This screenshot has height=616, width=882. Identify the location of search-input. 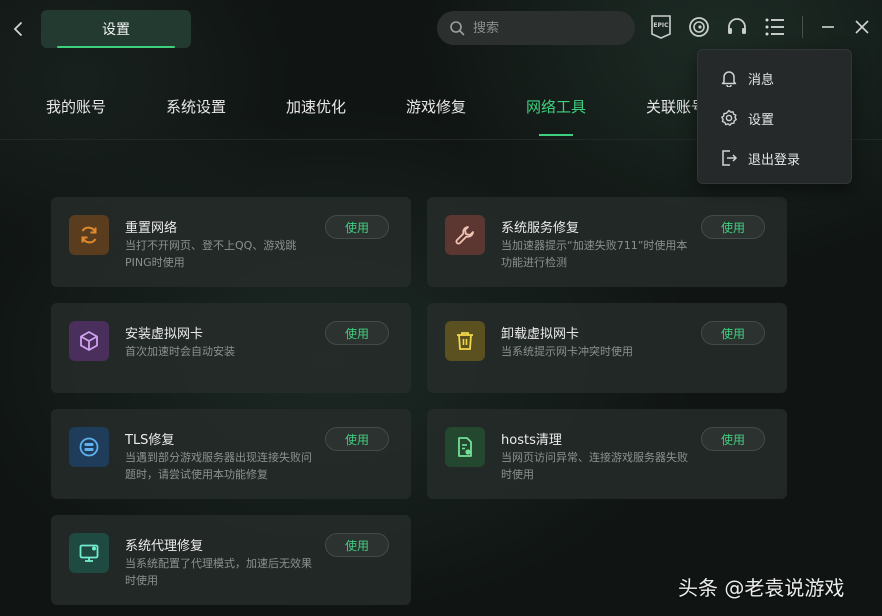
(548, 28).